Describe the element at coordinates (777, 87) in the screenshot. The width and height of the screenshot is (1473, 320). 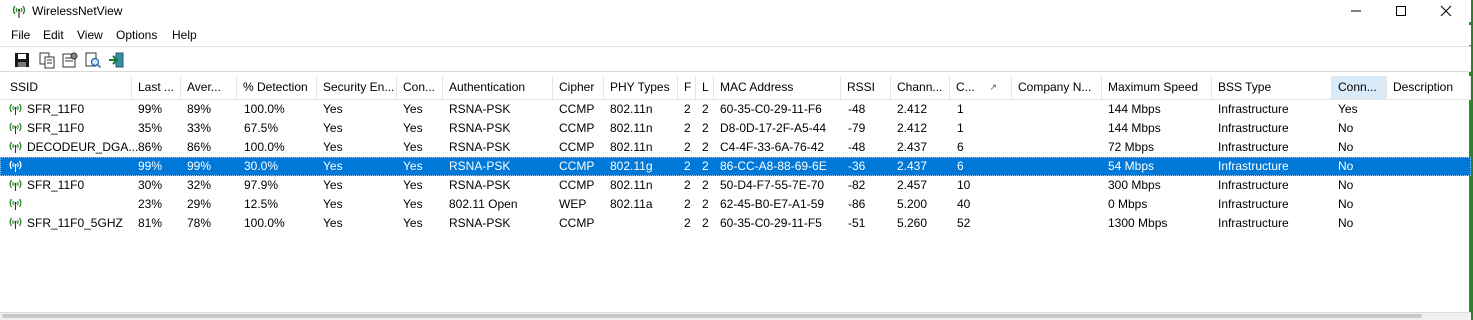
I see `column-header-mac-address: MAC Address` at that location.